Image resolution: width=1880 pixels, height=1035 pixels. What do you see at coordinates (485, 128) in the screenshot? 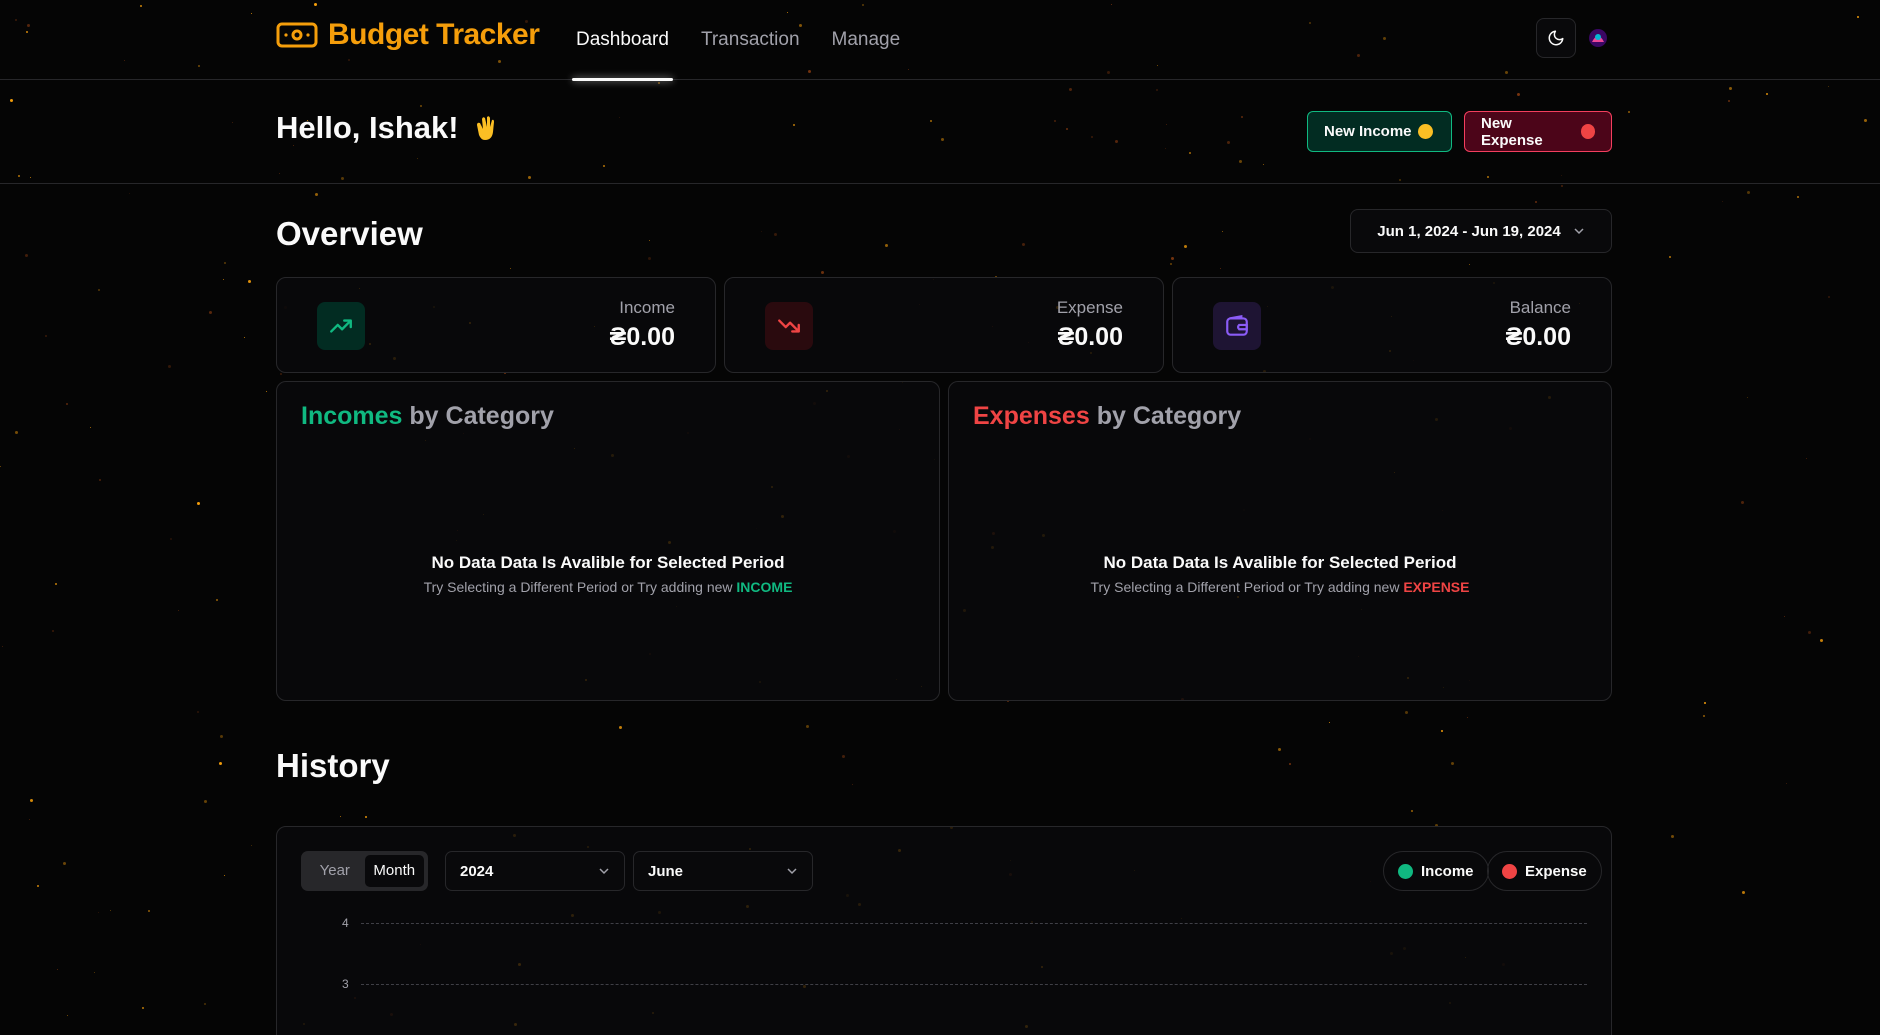
I see `waving-hand-icon` at bounding box center [485, 128].